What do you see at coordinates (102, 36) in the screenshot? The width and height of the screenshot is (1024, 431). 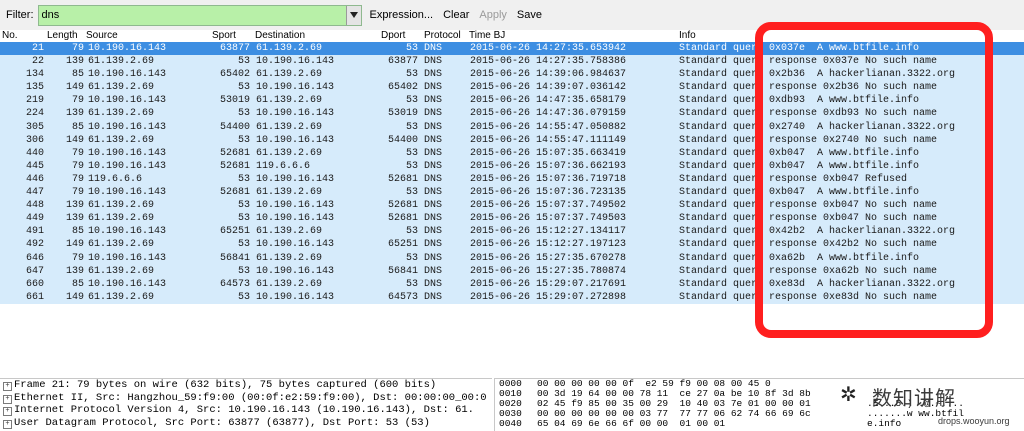 I see `column-header-source: Source` at bounding box center [102, 36].